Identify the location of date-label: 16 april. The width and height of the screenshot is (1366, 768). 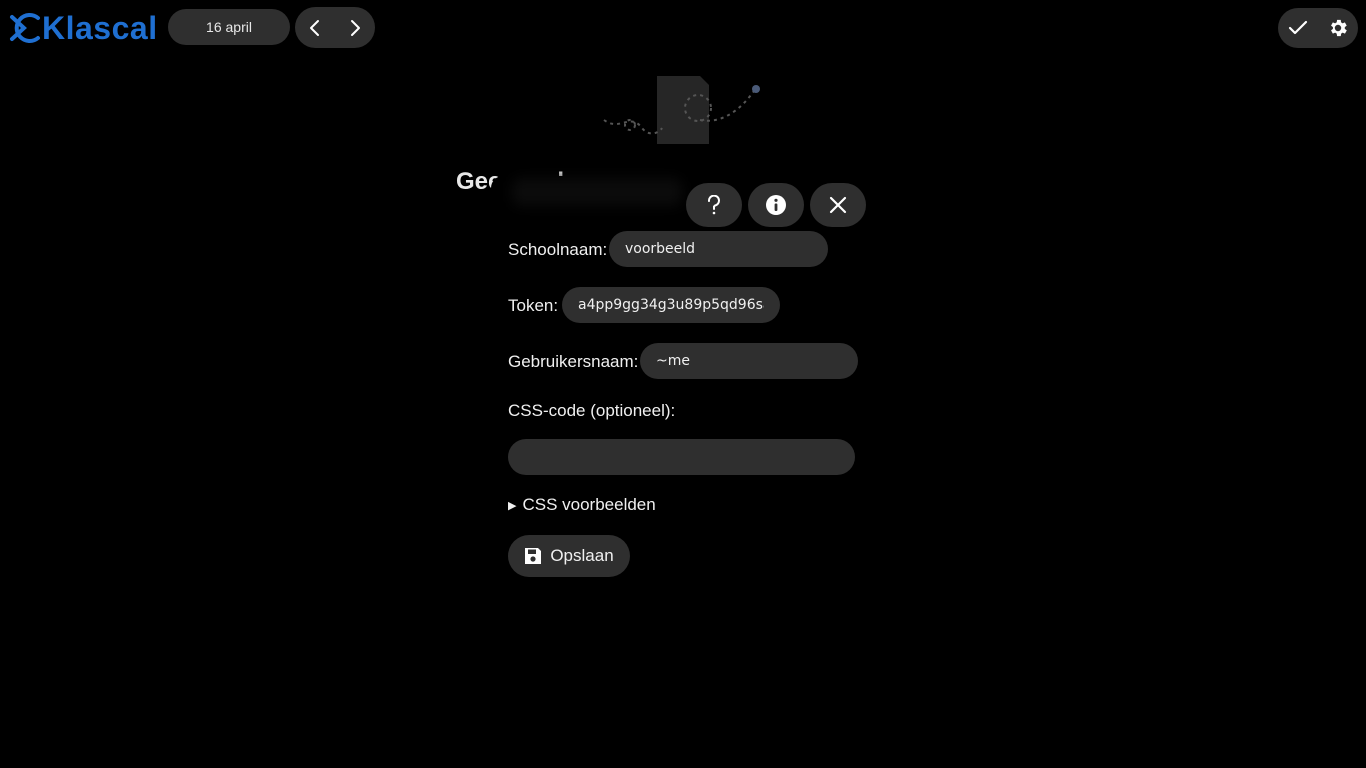
(229, 27).